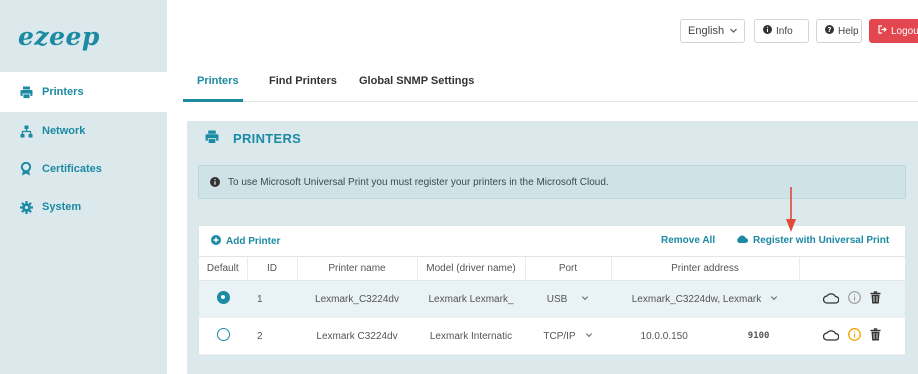 The height and width of the screenshot is (374, 918). What do you see at coordinates (62, 207) in the screenshot?
I see `sidebar-item-label: System` at bounding box center [62, 207].